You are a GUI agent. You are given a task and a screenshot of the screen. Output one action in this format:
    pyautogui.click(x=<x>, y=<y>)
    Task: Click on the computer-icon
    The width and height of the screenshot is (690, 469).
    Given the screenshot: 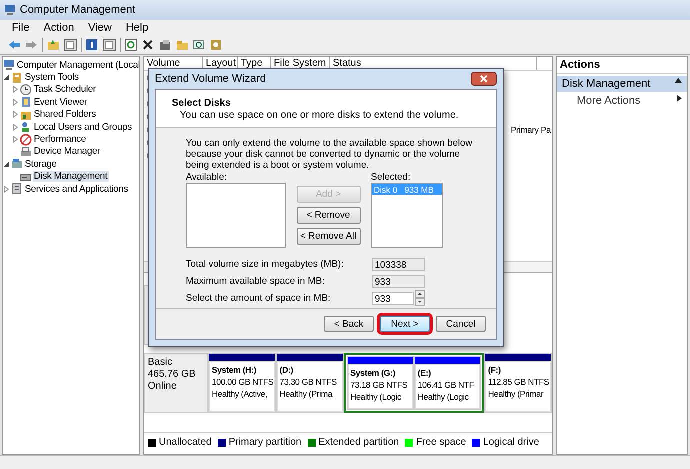 What is the action you would take?
    pyautogui.click(x=9, y=65)
    